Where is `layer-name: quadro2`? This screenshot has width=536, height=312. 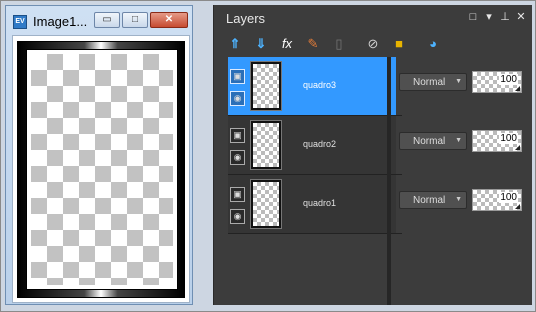 layer-name: quadro2 is located at coordinates (320, 144).